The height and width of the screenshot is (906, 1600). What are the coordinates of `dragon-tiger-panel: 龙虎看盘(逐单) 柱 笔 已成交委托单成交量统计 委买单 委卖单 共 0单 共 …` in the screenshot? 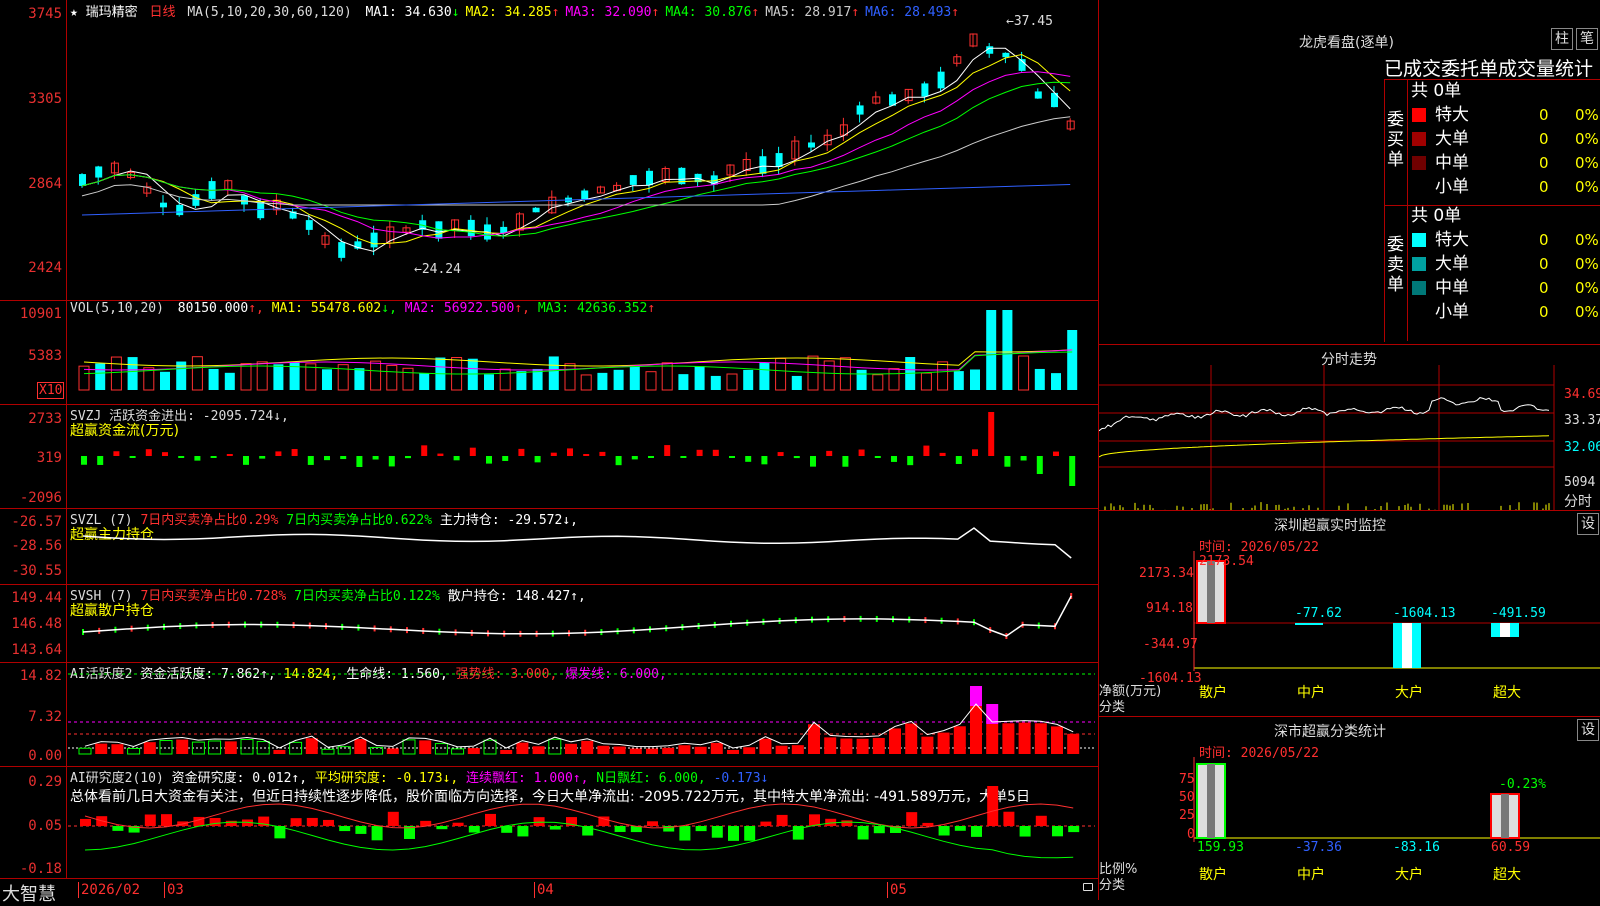 It's located at (1349, 172).